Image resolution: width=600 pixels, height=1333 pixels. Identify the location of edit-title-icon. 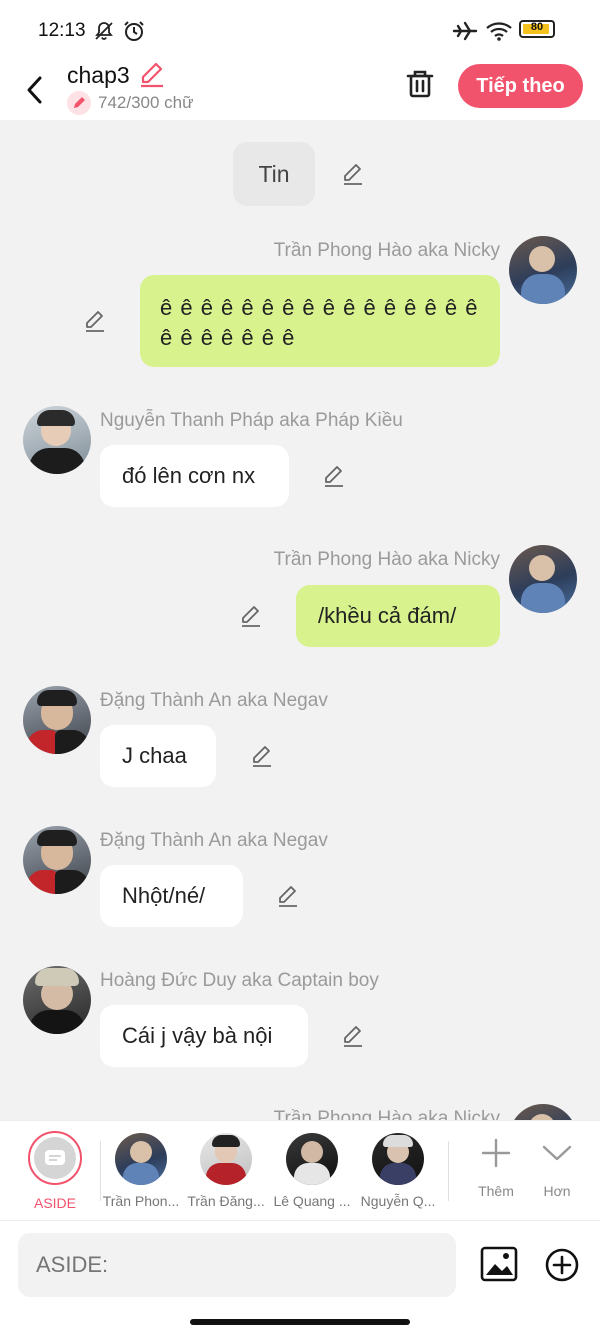
(152, 75).